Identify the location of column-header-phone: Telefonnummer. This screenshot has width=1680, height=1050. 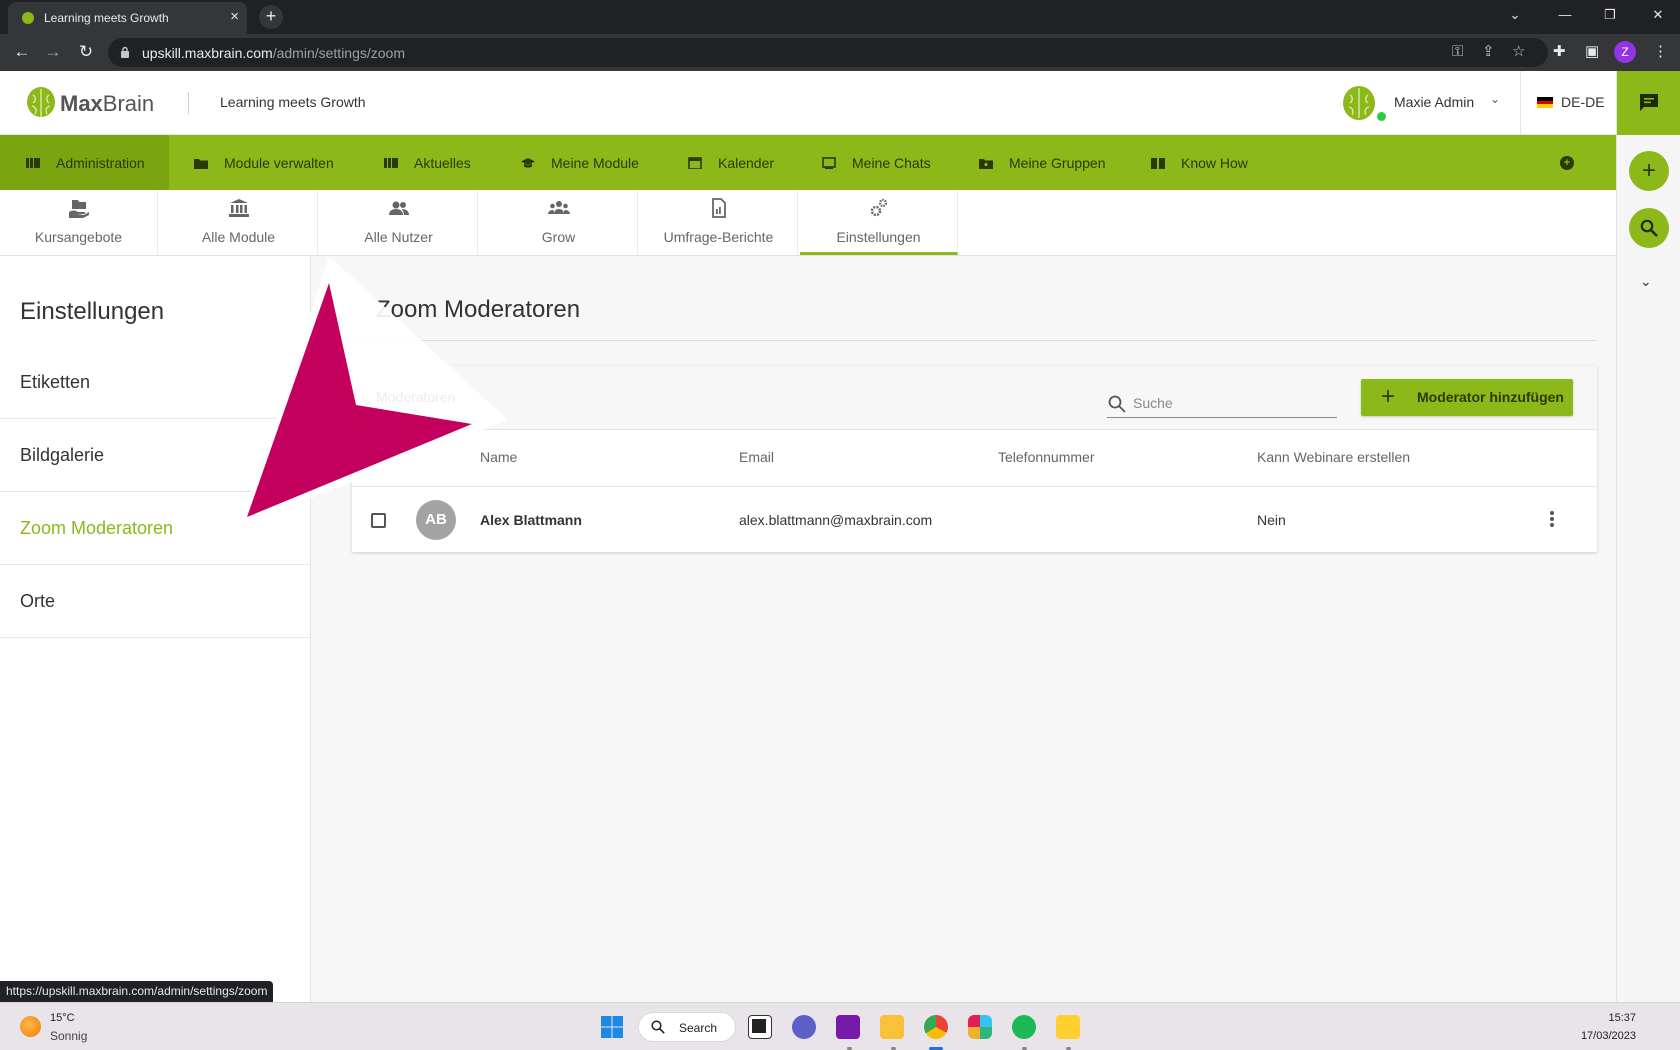
(1046, 457).